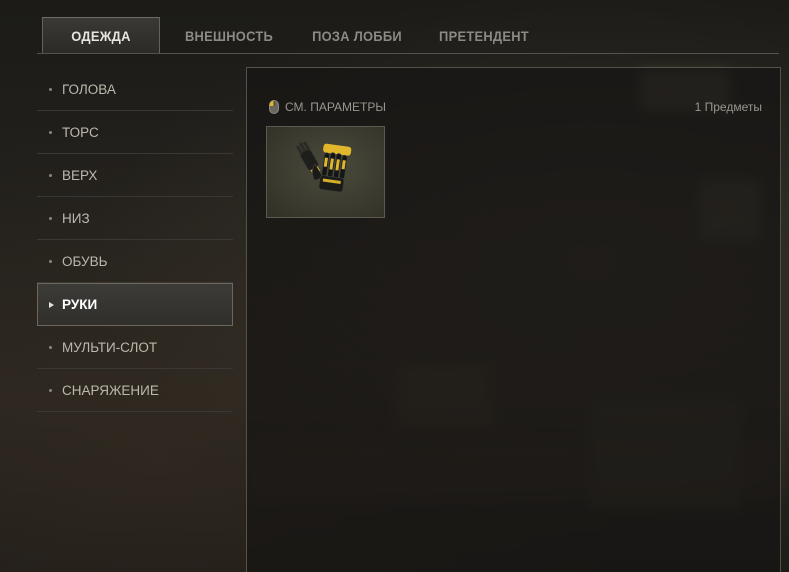 Image resolution: width=789 pixels, height=572 pixels. Describe the element at coordinates (274, 107) in the screenshot. I see `mouse-icon` at that location.